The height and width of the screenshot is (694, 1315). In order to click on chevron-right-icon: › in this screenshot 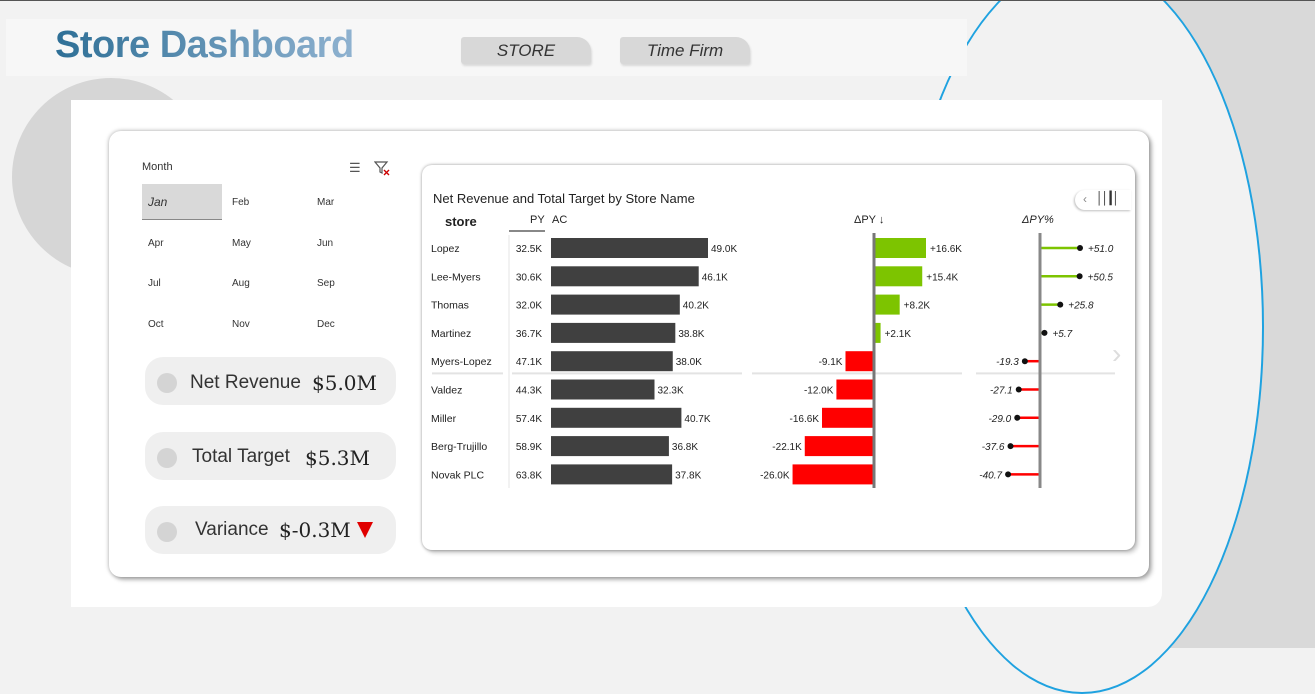, I will do `click(1116, 354)`.